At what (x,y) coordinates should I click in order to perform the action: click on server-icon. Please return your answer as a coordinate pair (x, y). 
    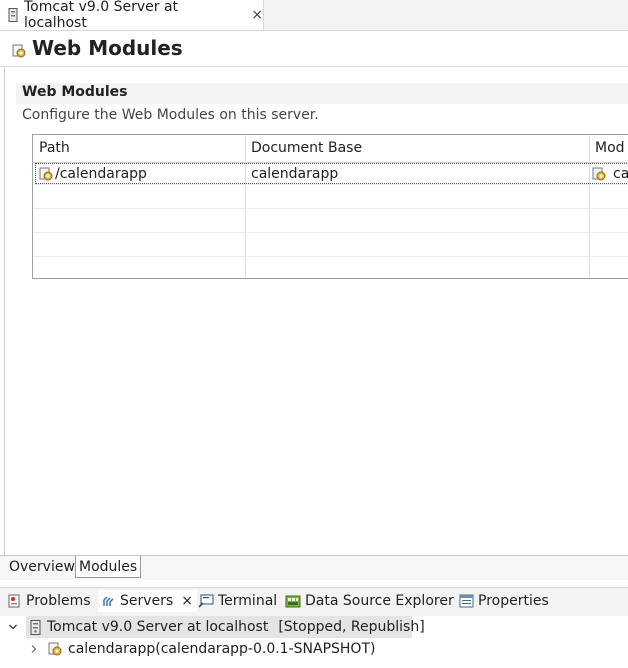
    Looking at the image, I should click on (35, 627).